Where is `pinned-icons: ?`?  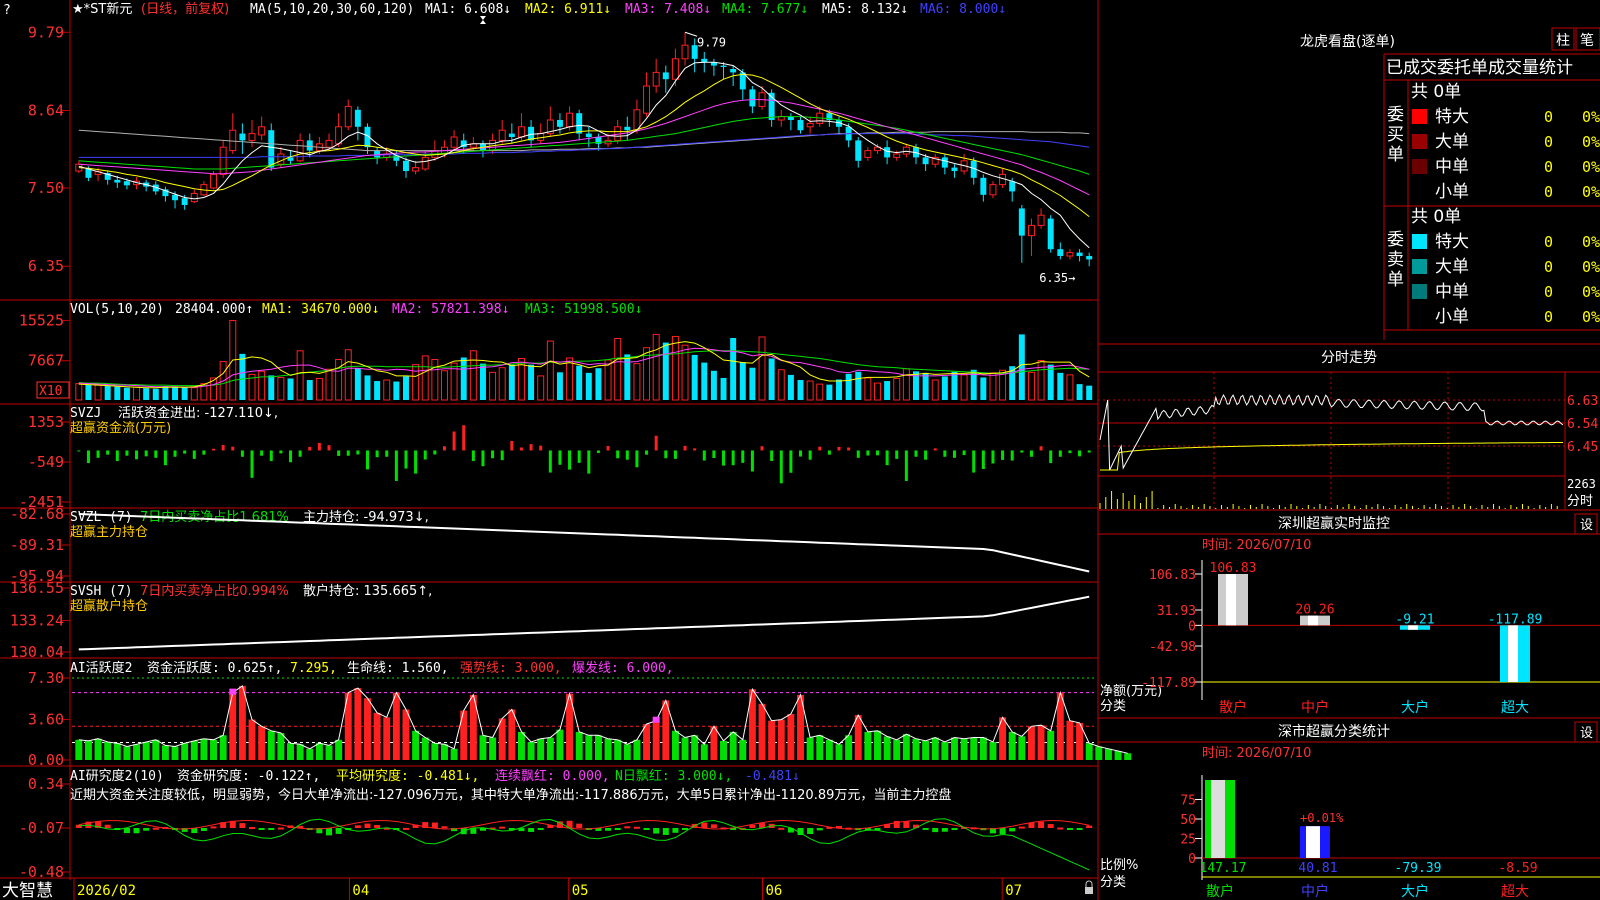 pinned-icons: ? is located at coordinates (7, 10).